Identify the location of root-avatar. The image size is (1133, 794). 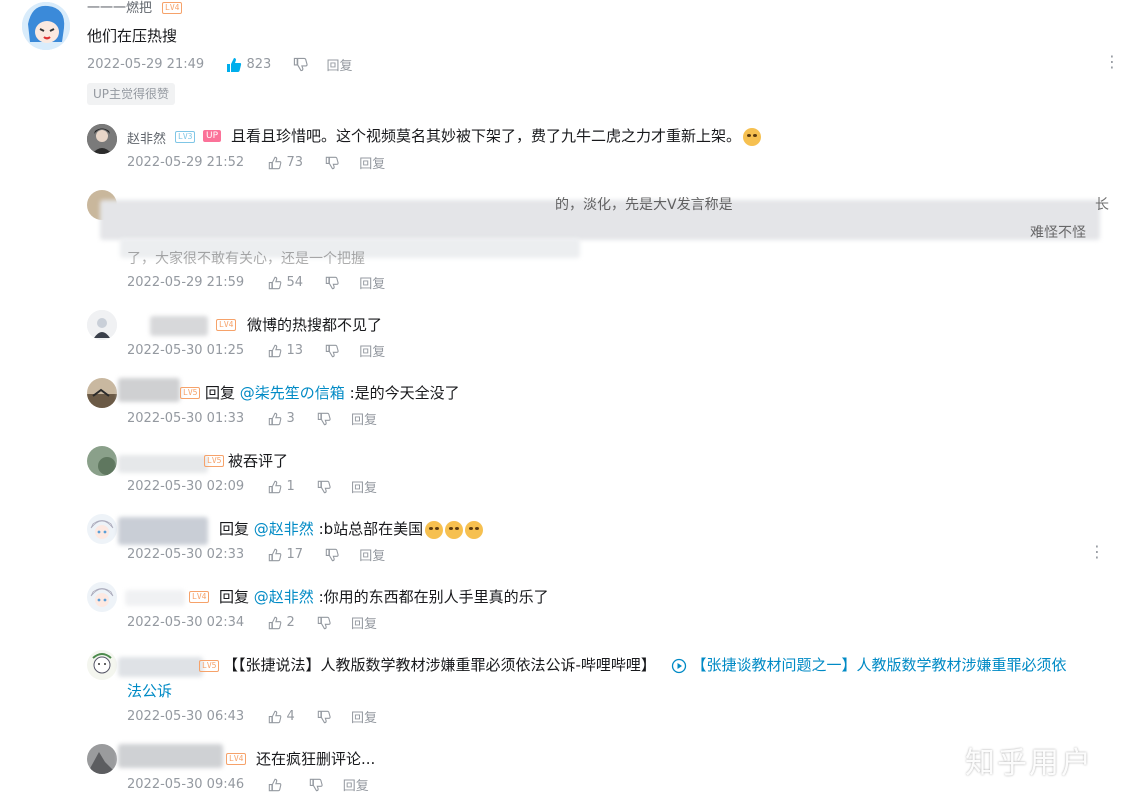
(46, 26).